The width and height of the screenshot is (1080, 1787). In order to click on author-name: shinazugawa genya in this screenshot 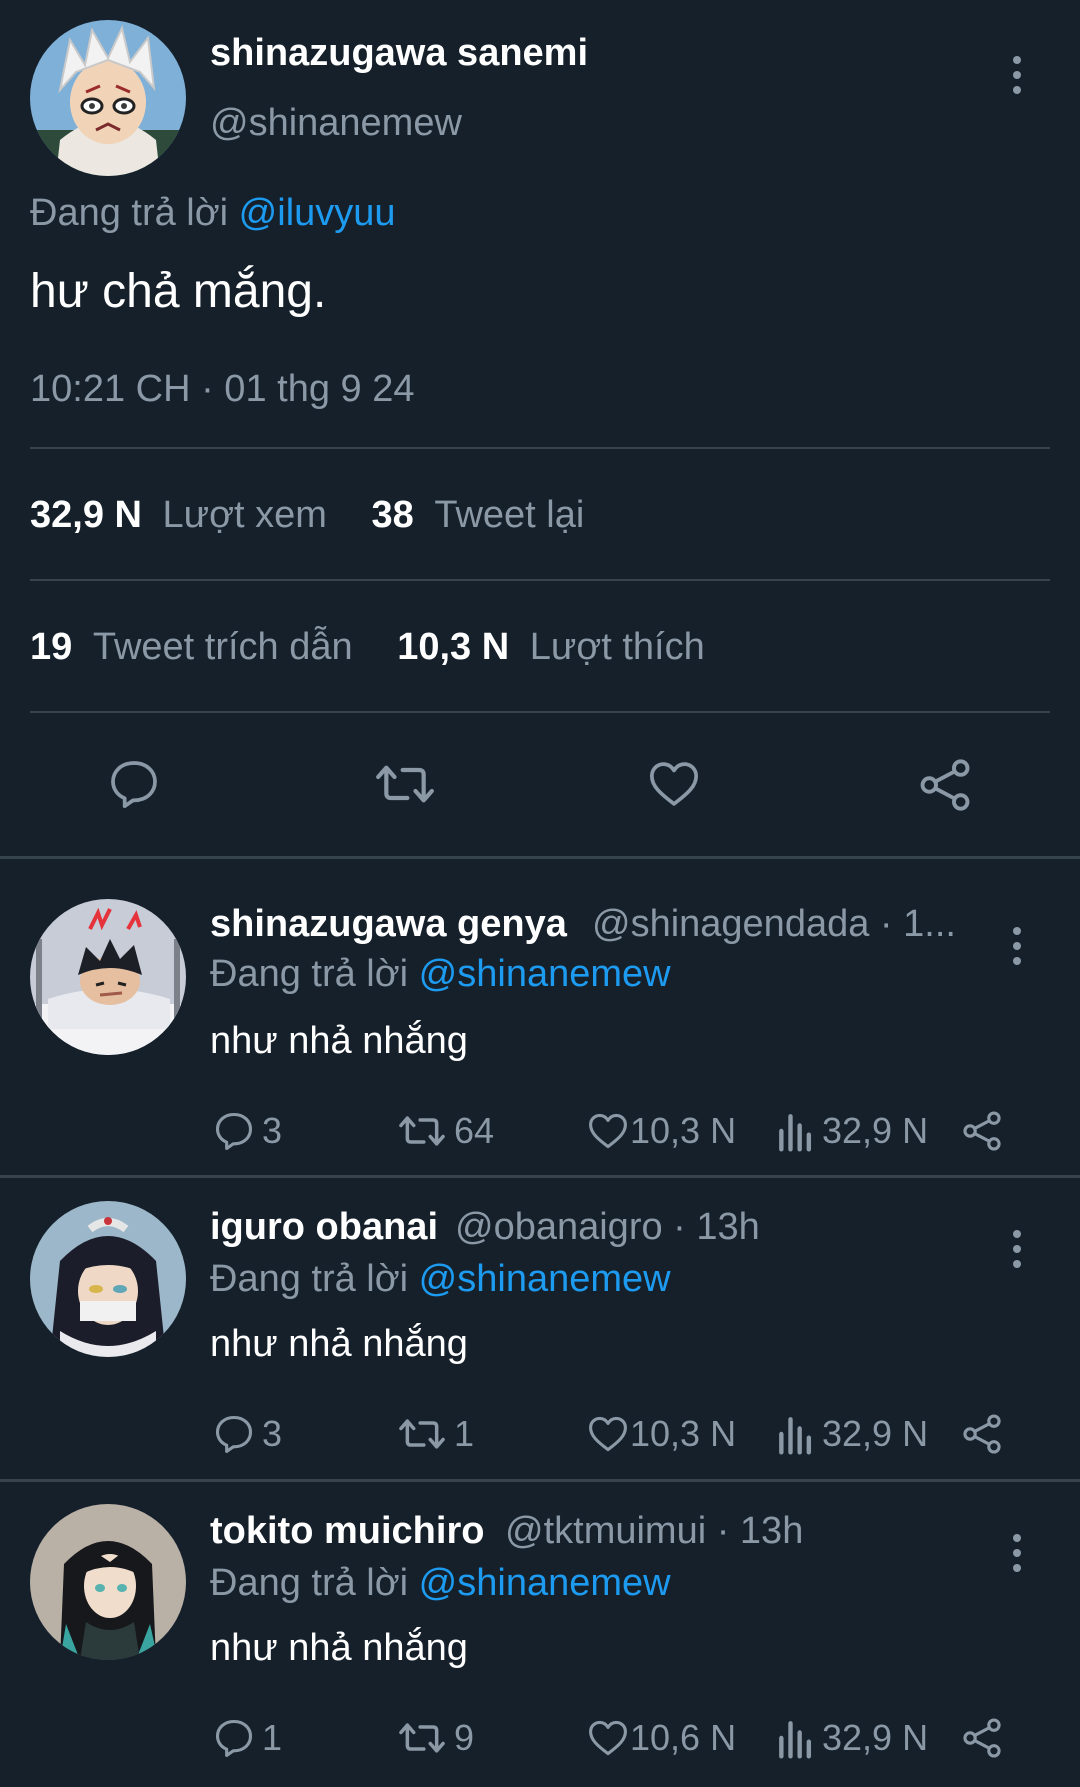, I will do `click(388, 924)`.